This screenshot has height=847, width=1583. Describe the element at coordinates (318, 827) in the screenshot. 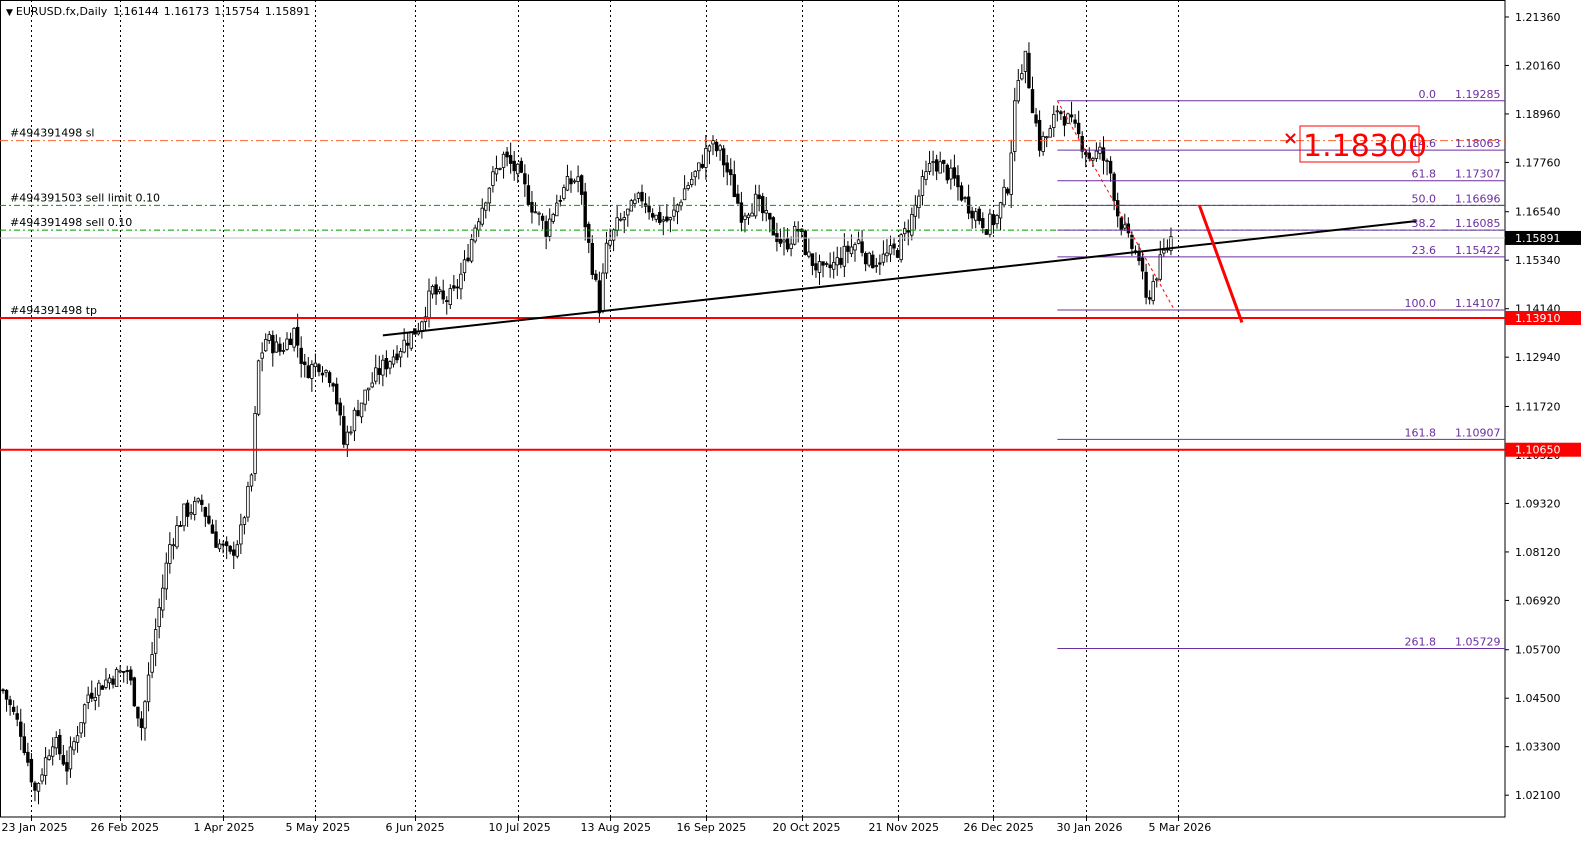

I see `x-tick-label: 5 May 2025` at that location.